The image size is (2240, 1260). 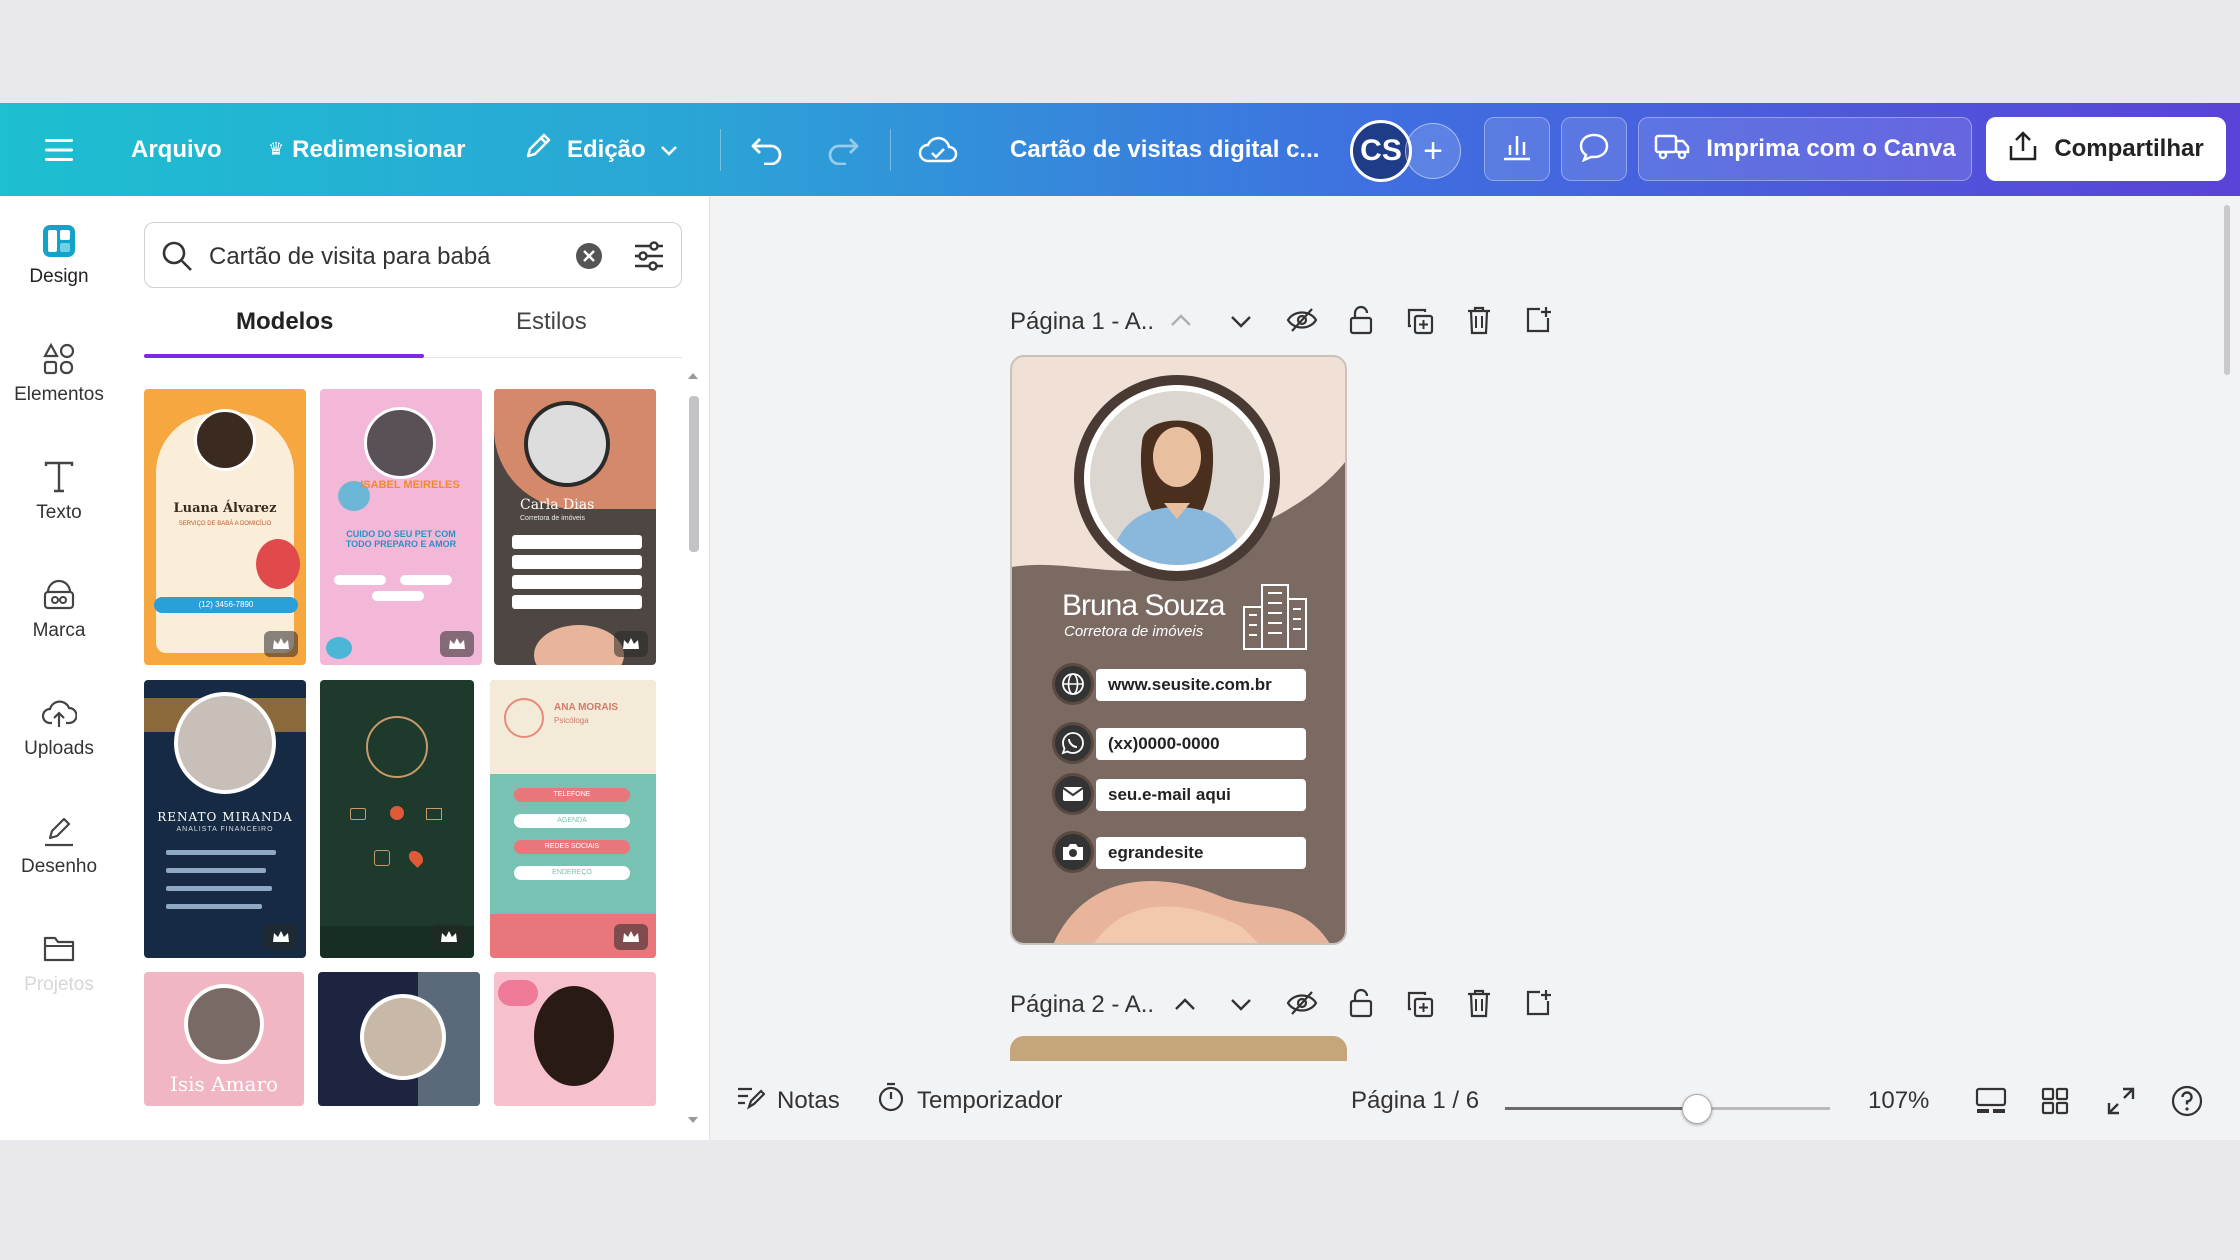 I want to click on print-button: Imprima com o Canva, so click(x=1805, y=149).